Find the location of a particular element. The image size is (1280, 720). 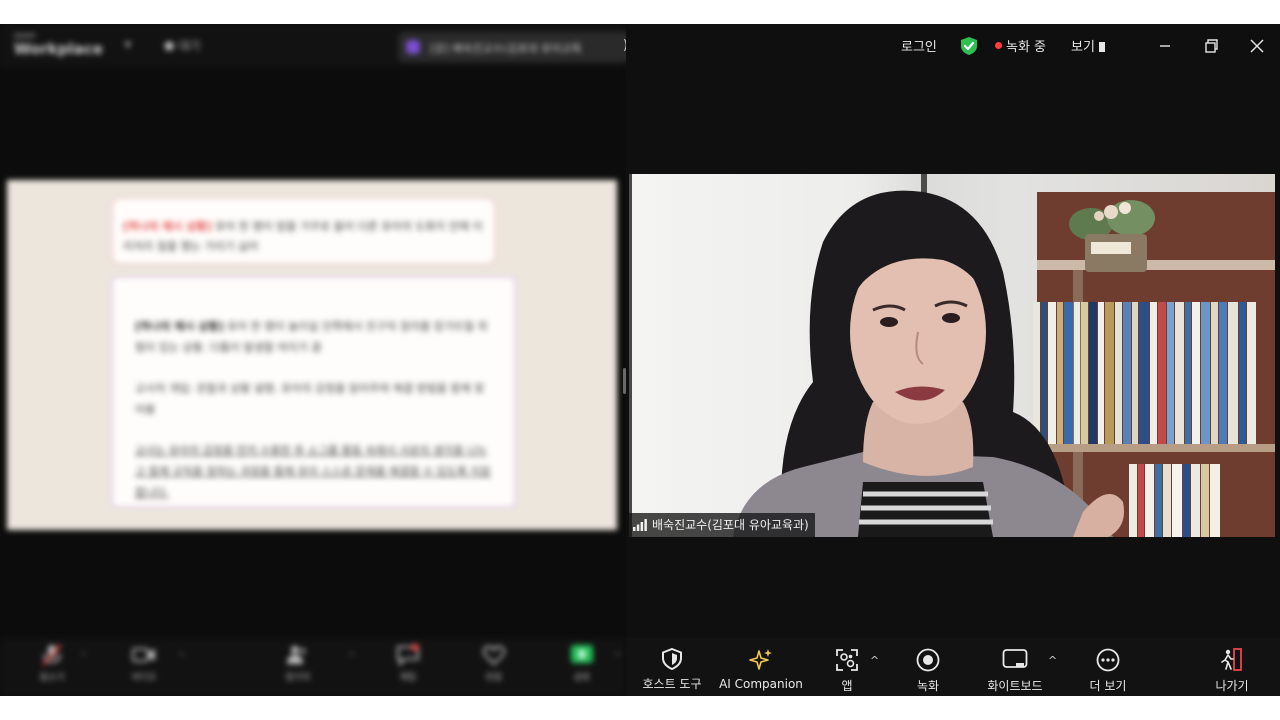

recording-dot-icon is located at coordinates (998, 45).